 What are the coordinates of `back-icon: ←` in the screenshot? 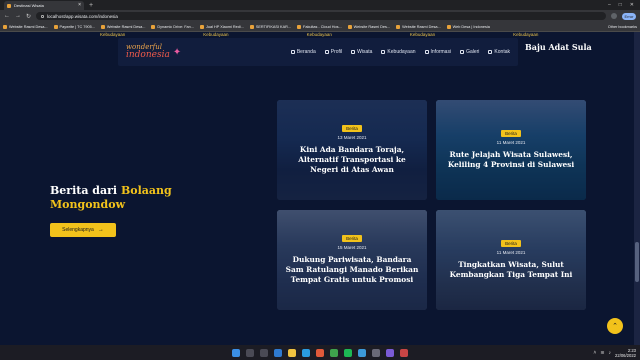 It's located at (7, 16).